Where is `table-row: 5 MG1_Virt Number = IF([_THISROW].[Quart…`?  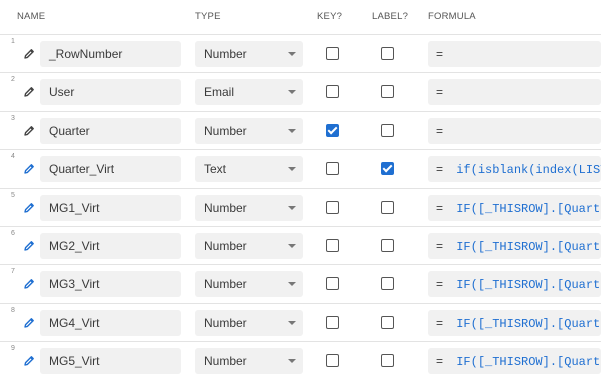
table-row: 5 MG1_Virt Number = IF([_THISROW].[Quart… is located at coordinates (300, 207).